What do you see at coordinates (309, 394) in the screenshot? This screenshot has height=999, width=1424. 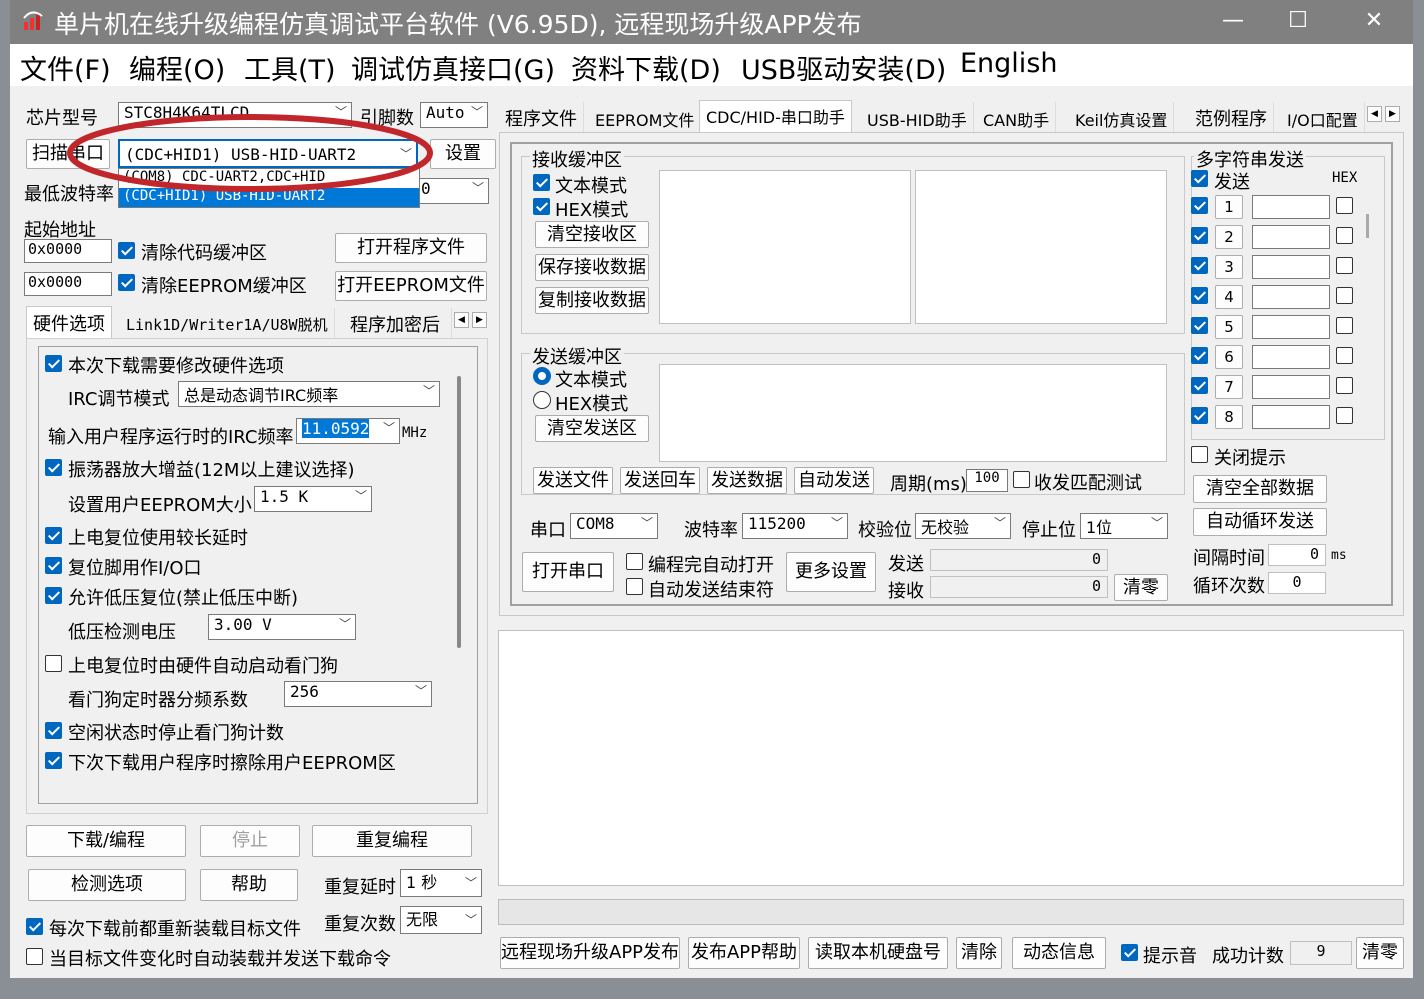 I see `irc-mode-select: 总是动态调节IRC频率 ﹀` at bounding box center [309, 394].